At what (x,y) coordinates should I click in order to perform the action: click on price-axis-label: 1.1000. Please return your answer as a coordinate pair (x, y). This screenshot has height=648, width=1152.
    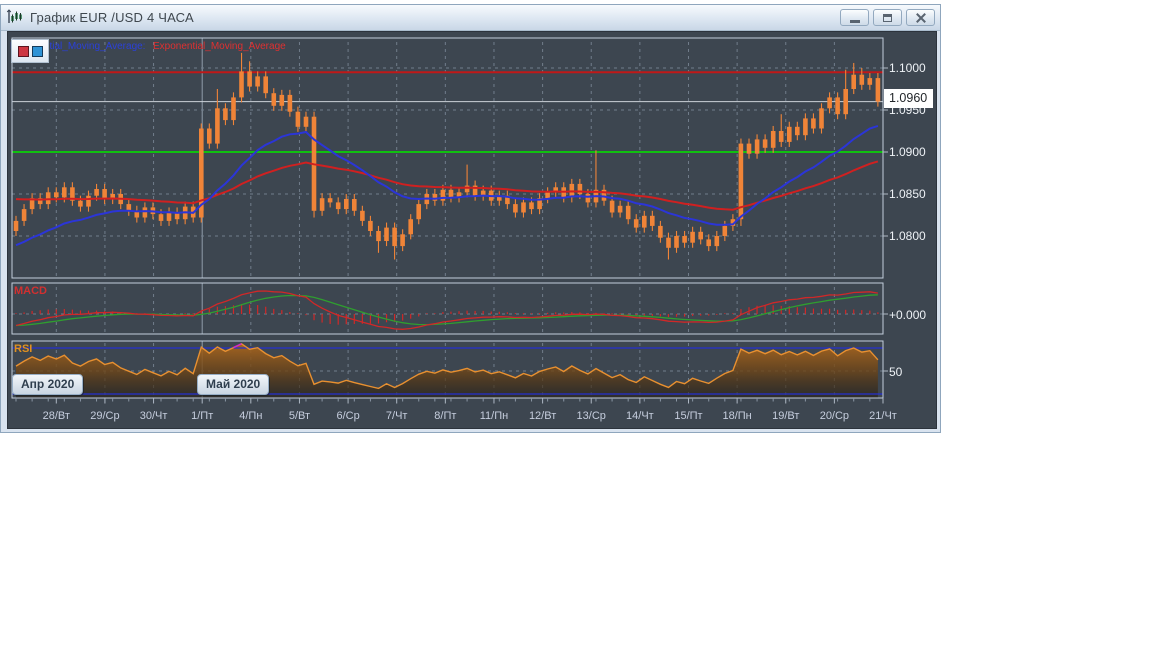
    Looking at the image, I should click on (907, 68).